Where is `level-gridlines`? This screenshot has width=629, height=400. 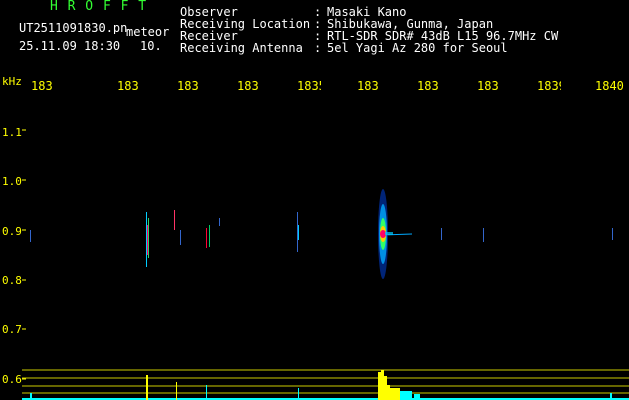
level-gridlines is located at coordinates (325, 381).